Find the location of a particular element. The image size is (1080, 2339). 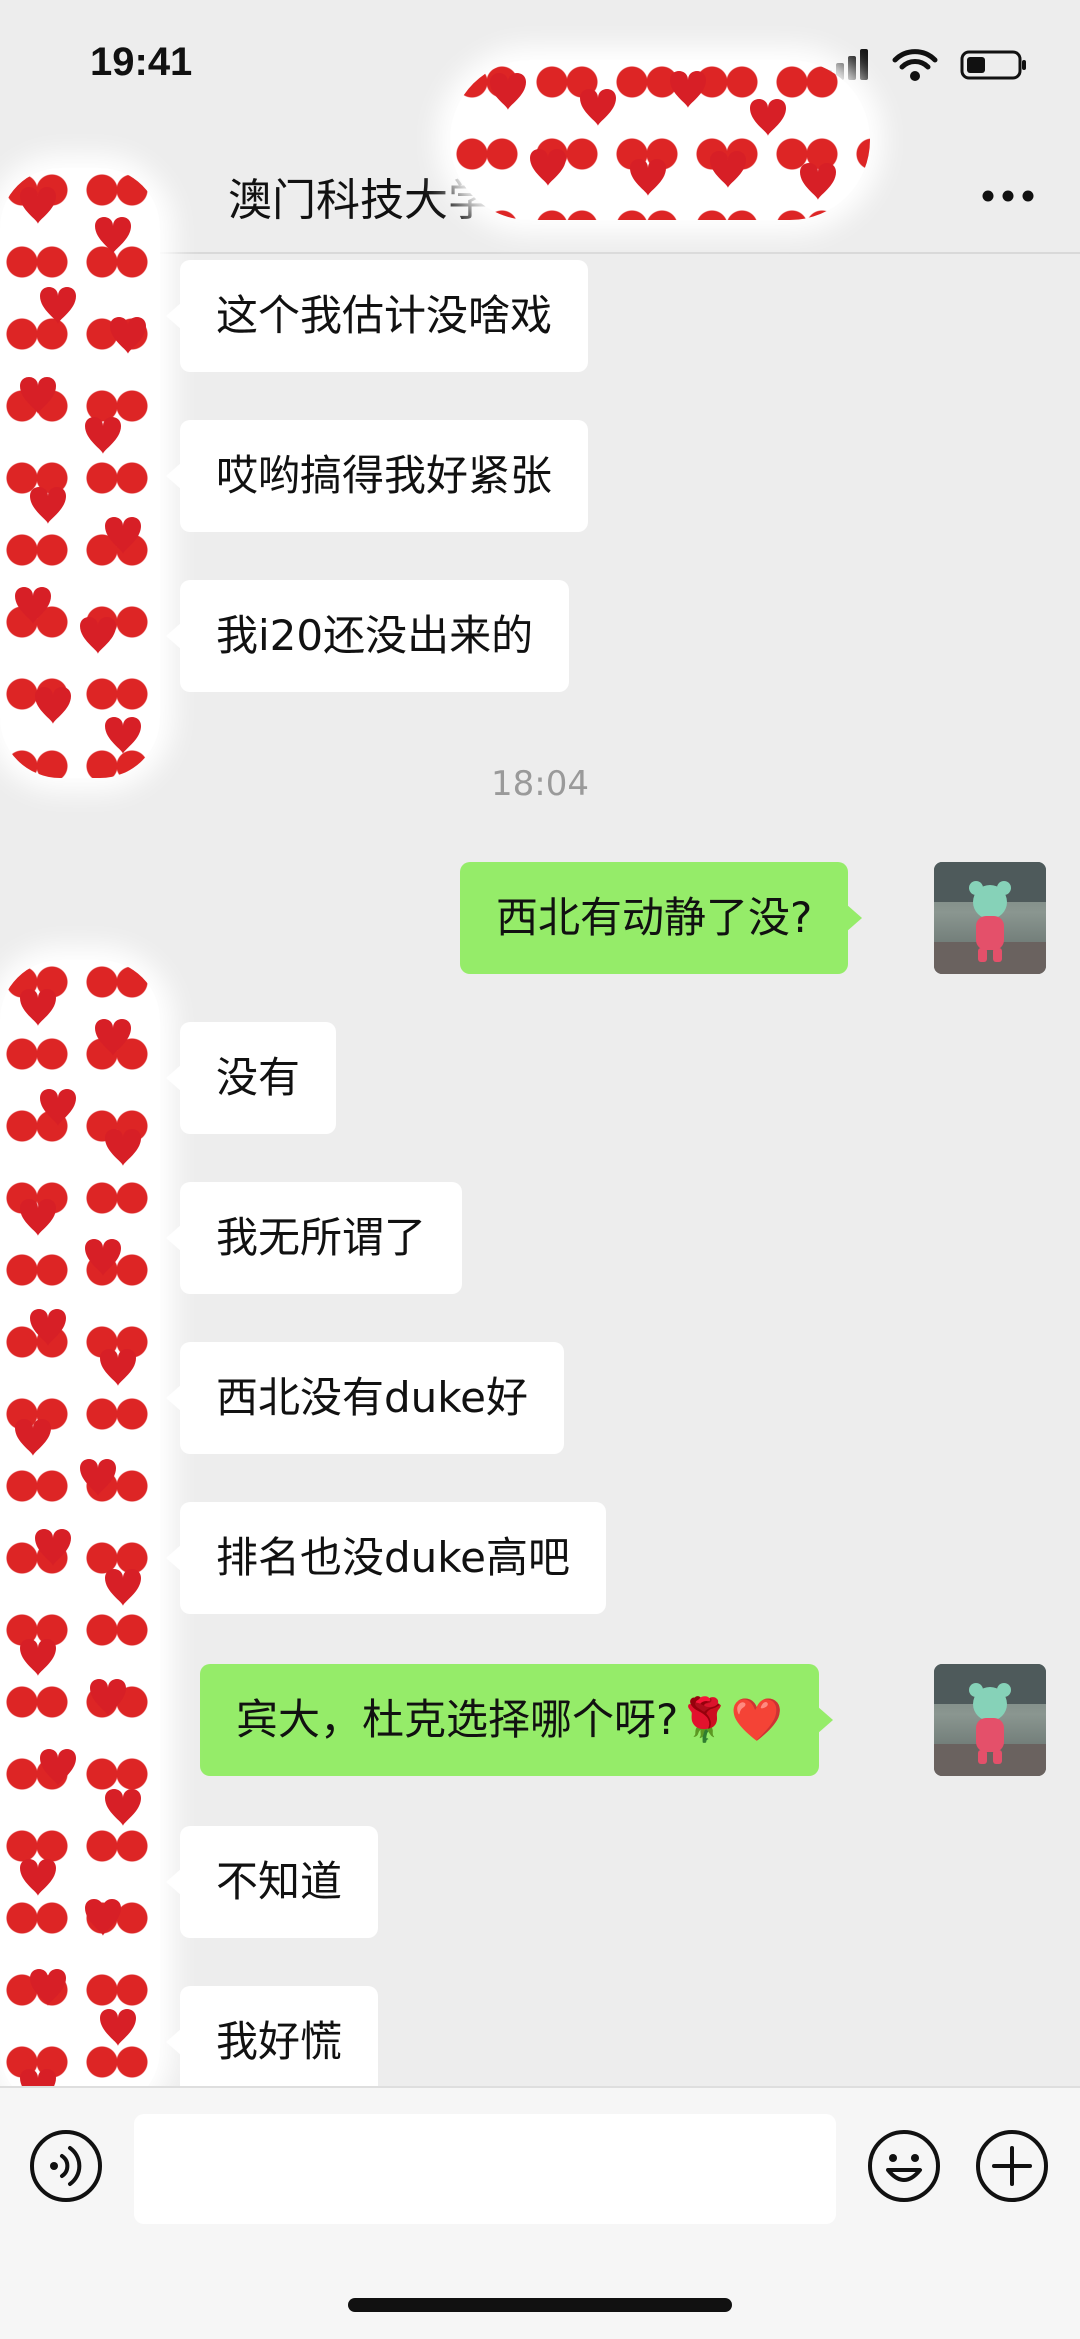

message-text: 我i20还没出来的 is located at coordinates (375, 635).